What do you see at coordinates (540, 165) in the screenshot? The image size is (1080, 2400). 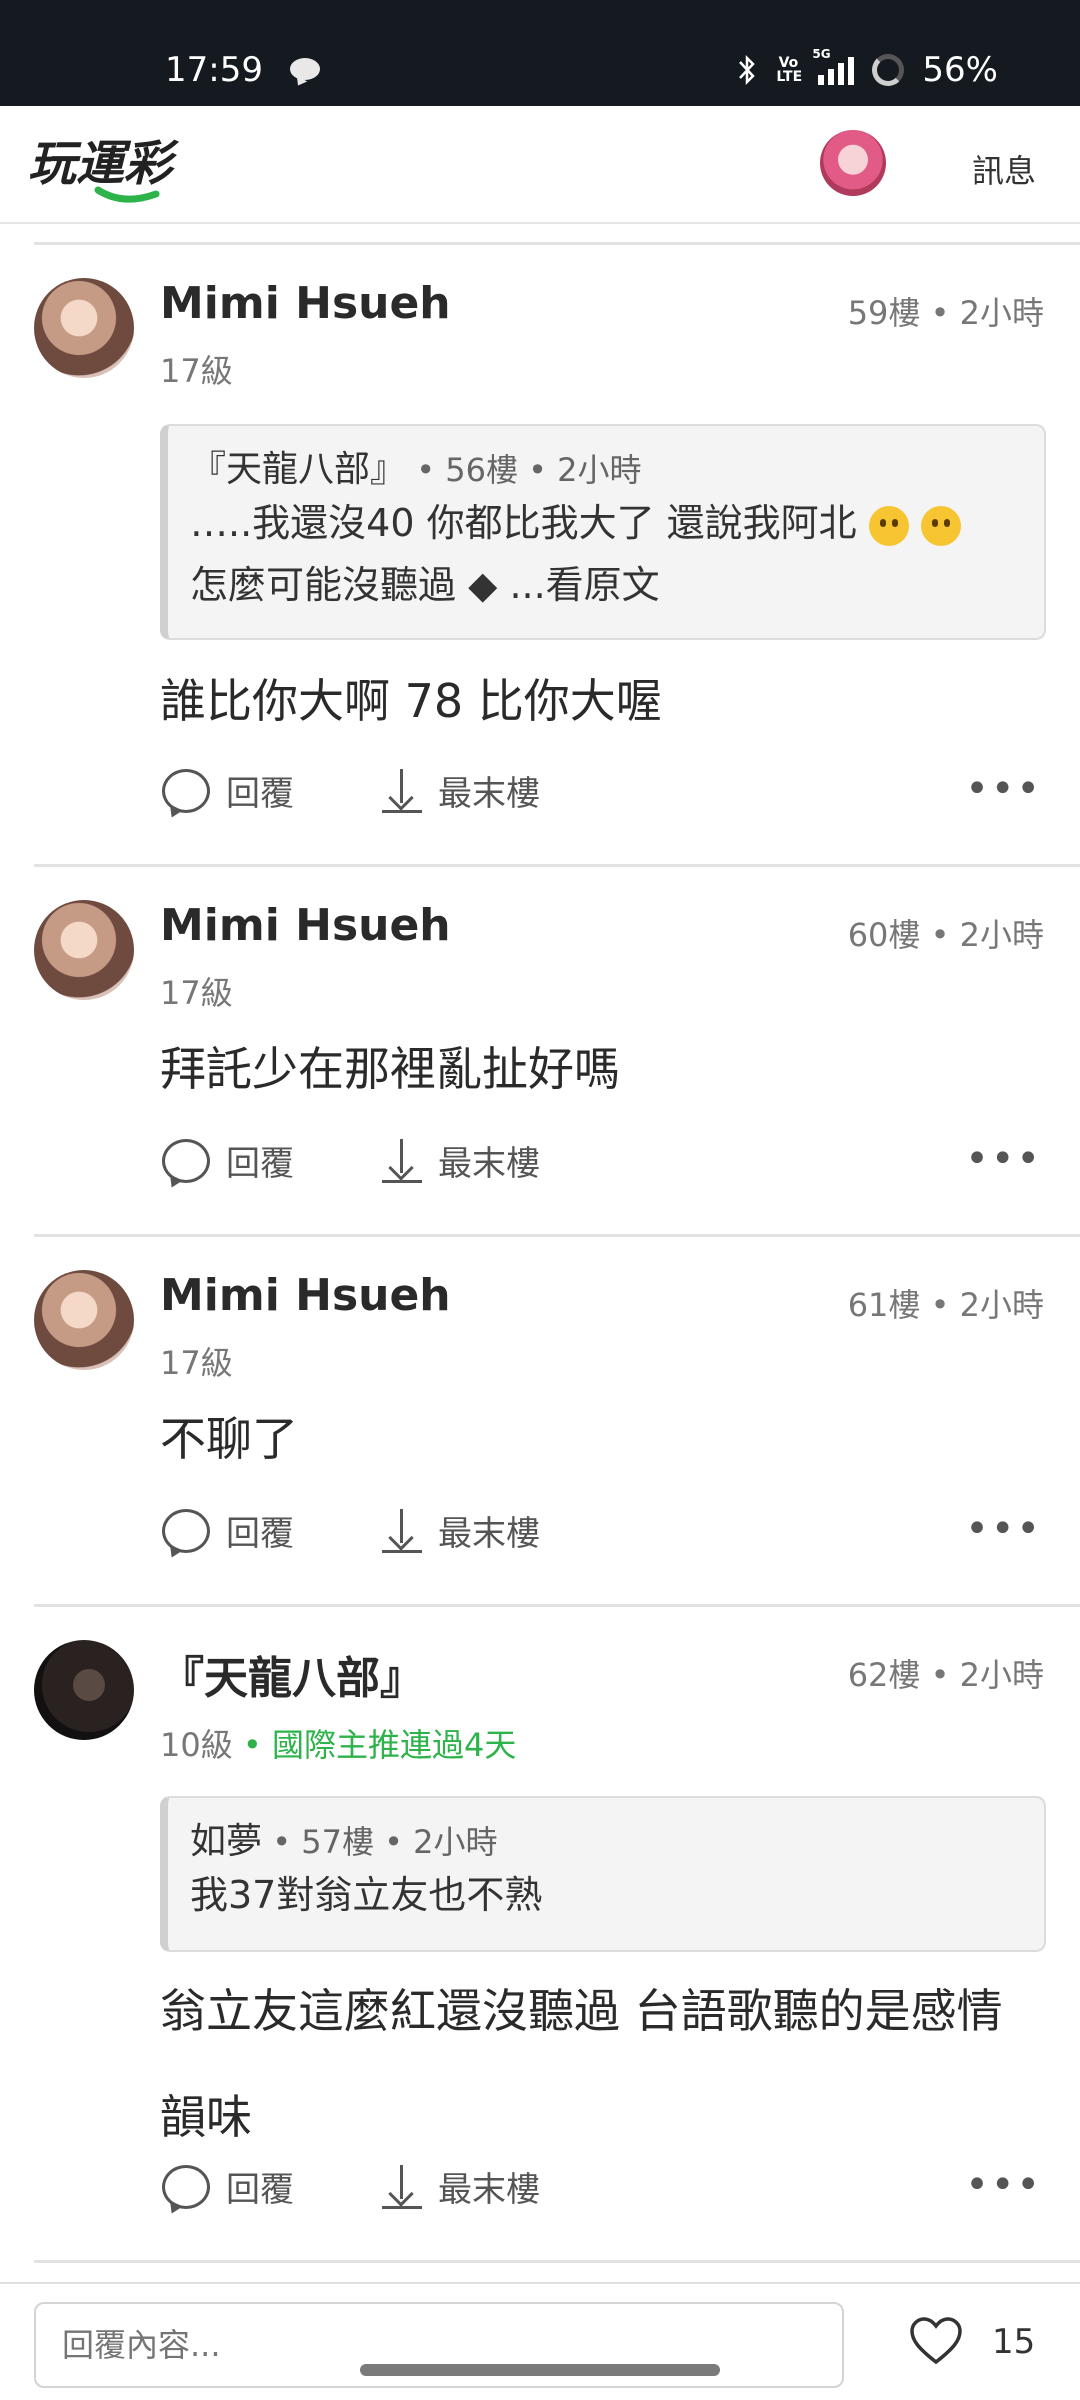 I see `app-header: 玩運彩 訊息` at bounding box center [540, 165].